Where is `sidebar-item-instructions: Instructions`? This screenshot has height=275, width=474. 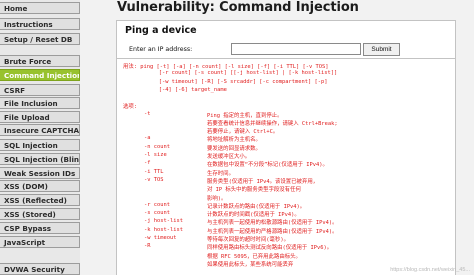
sidebar-item-instructions: Instructions is located at coordinates (40, 24).